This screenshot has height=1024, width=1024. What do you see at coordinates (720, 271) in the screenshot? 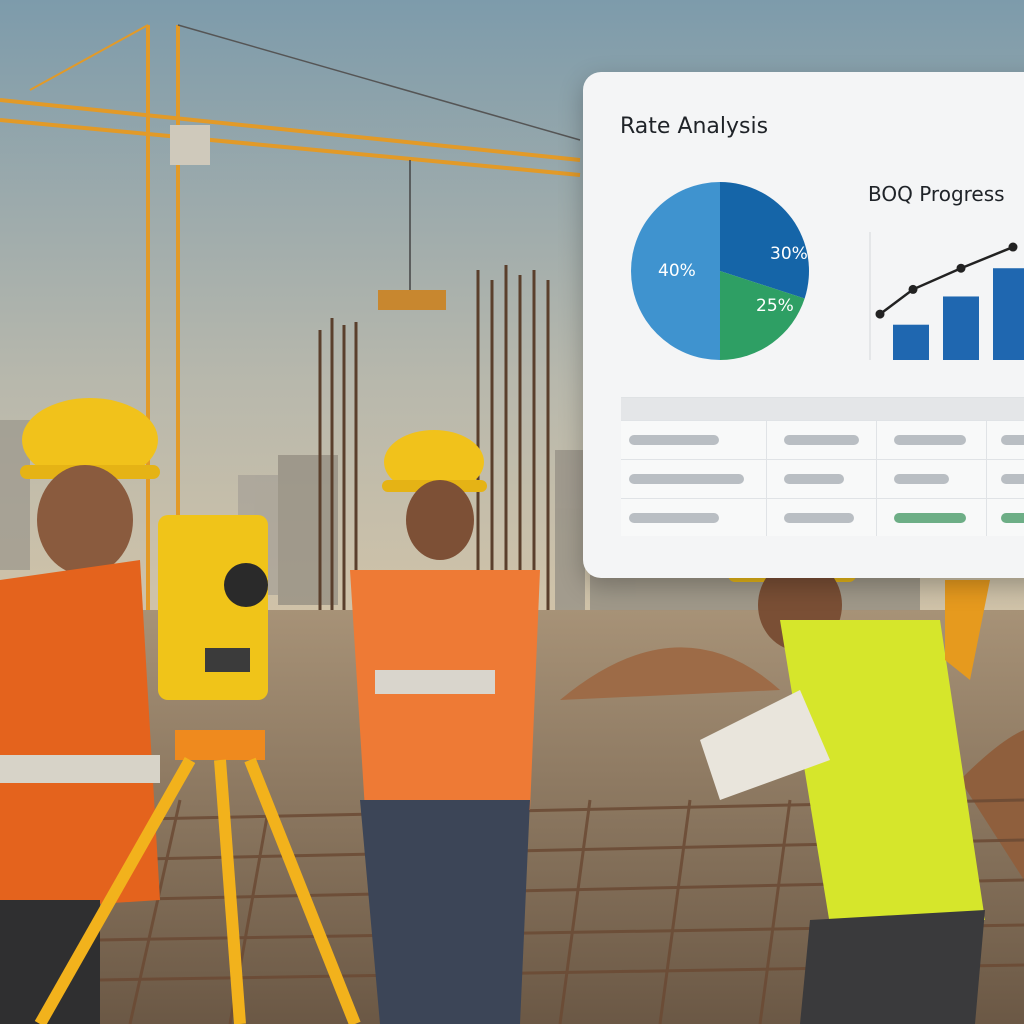
I see `rate-analysis-pie-chart: 40% 30% 25%` at bounding box center [720, 271].